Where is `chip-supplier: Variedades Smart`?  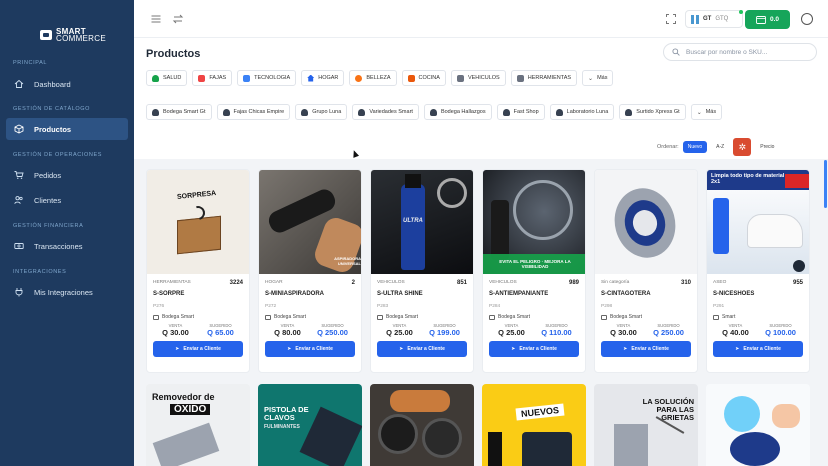
chip-supplier: Variedades Smart is located at coordinates (385, 112).